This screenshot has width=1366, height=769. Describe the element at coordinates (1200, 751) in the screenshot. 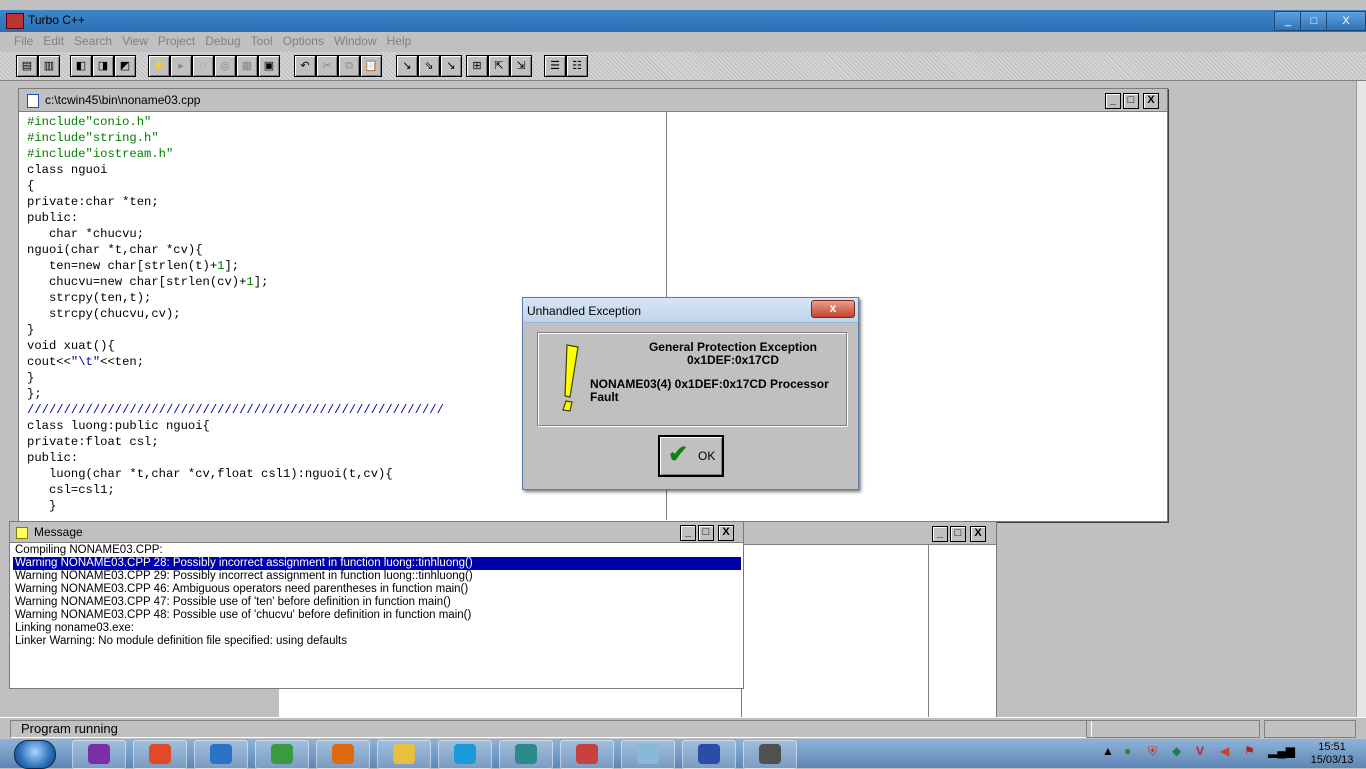

I see `v-tray-icon: V` at that location.